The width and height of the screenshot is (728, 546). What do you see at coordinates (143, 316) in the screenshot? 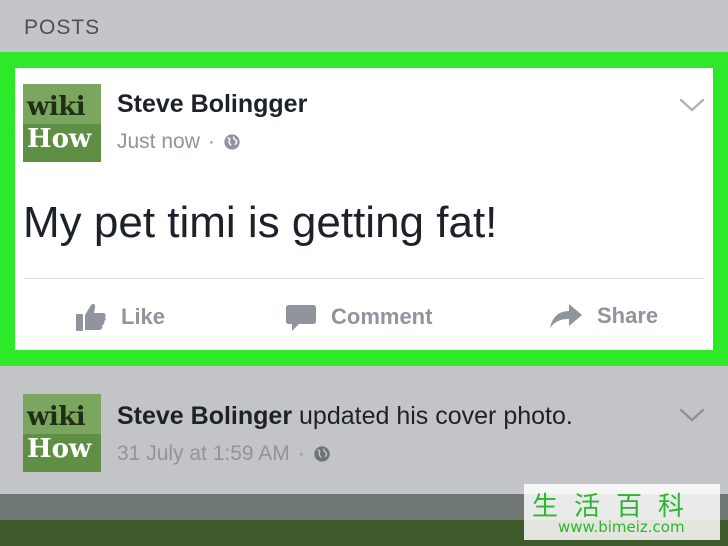
I see `like-label: Like` at bounding box center [143, 316].